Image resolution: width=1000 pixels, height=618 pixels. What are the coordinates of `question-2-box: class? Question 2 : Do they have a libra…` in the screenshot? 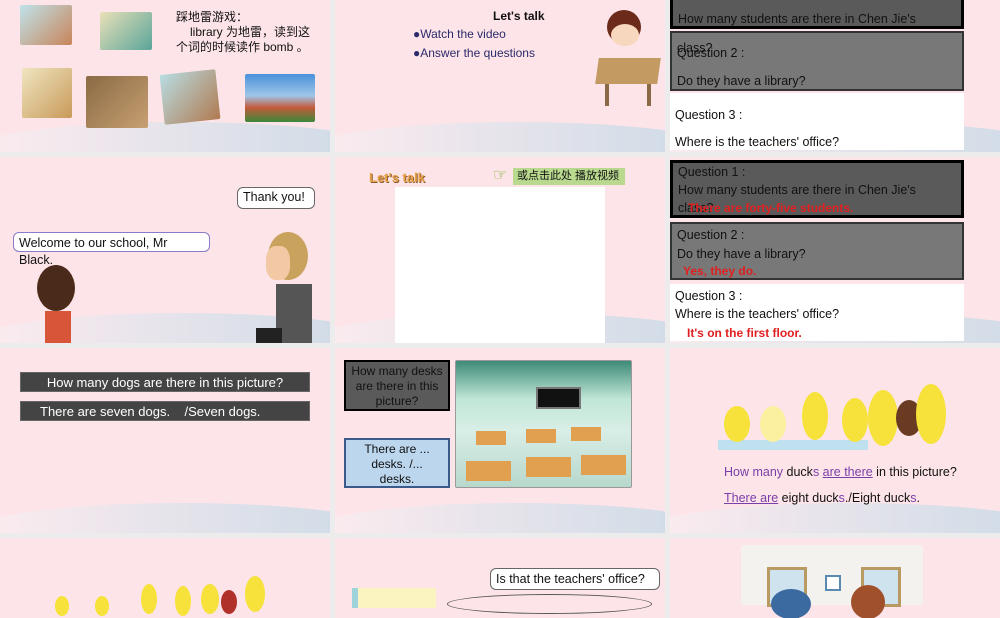 It's located at (817, 61).